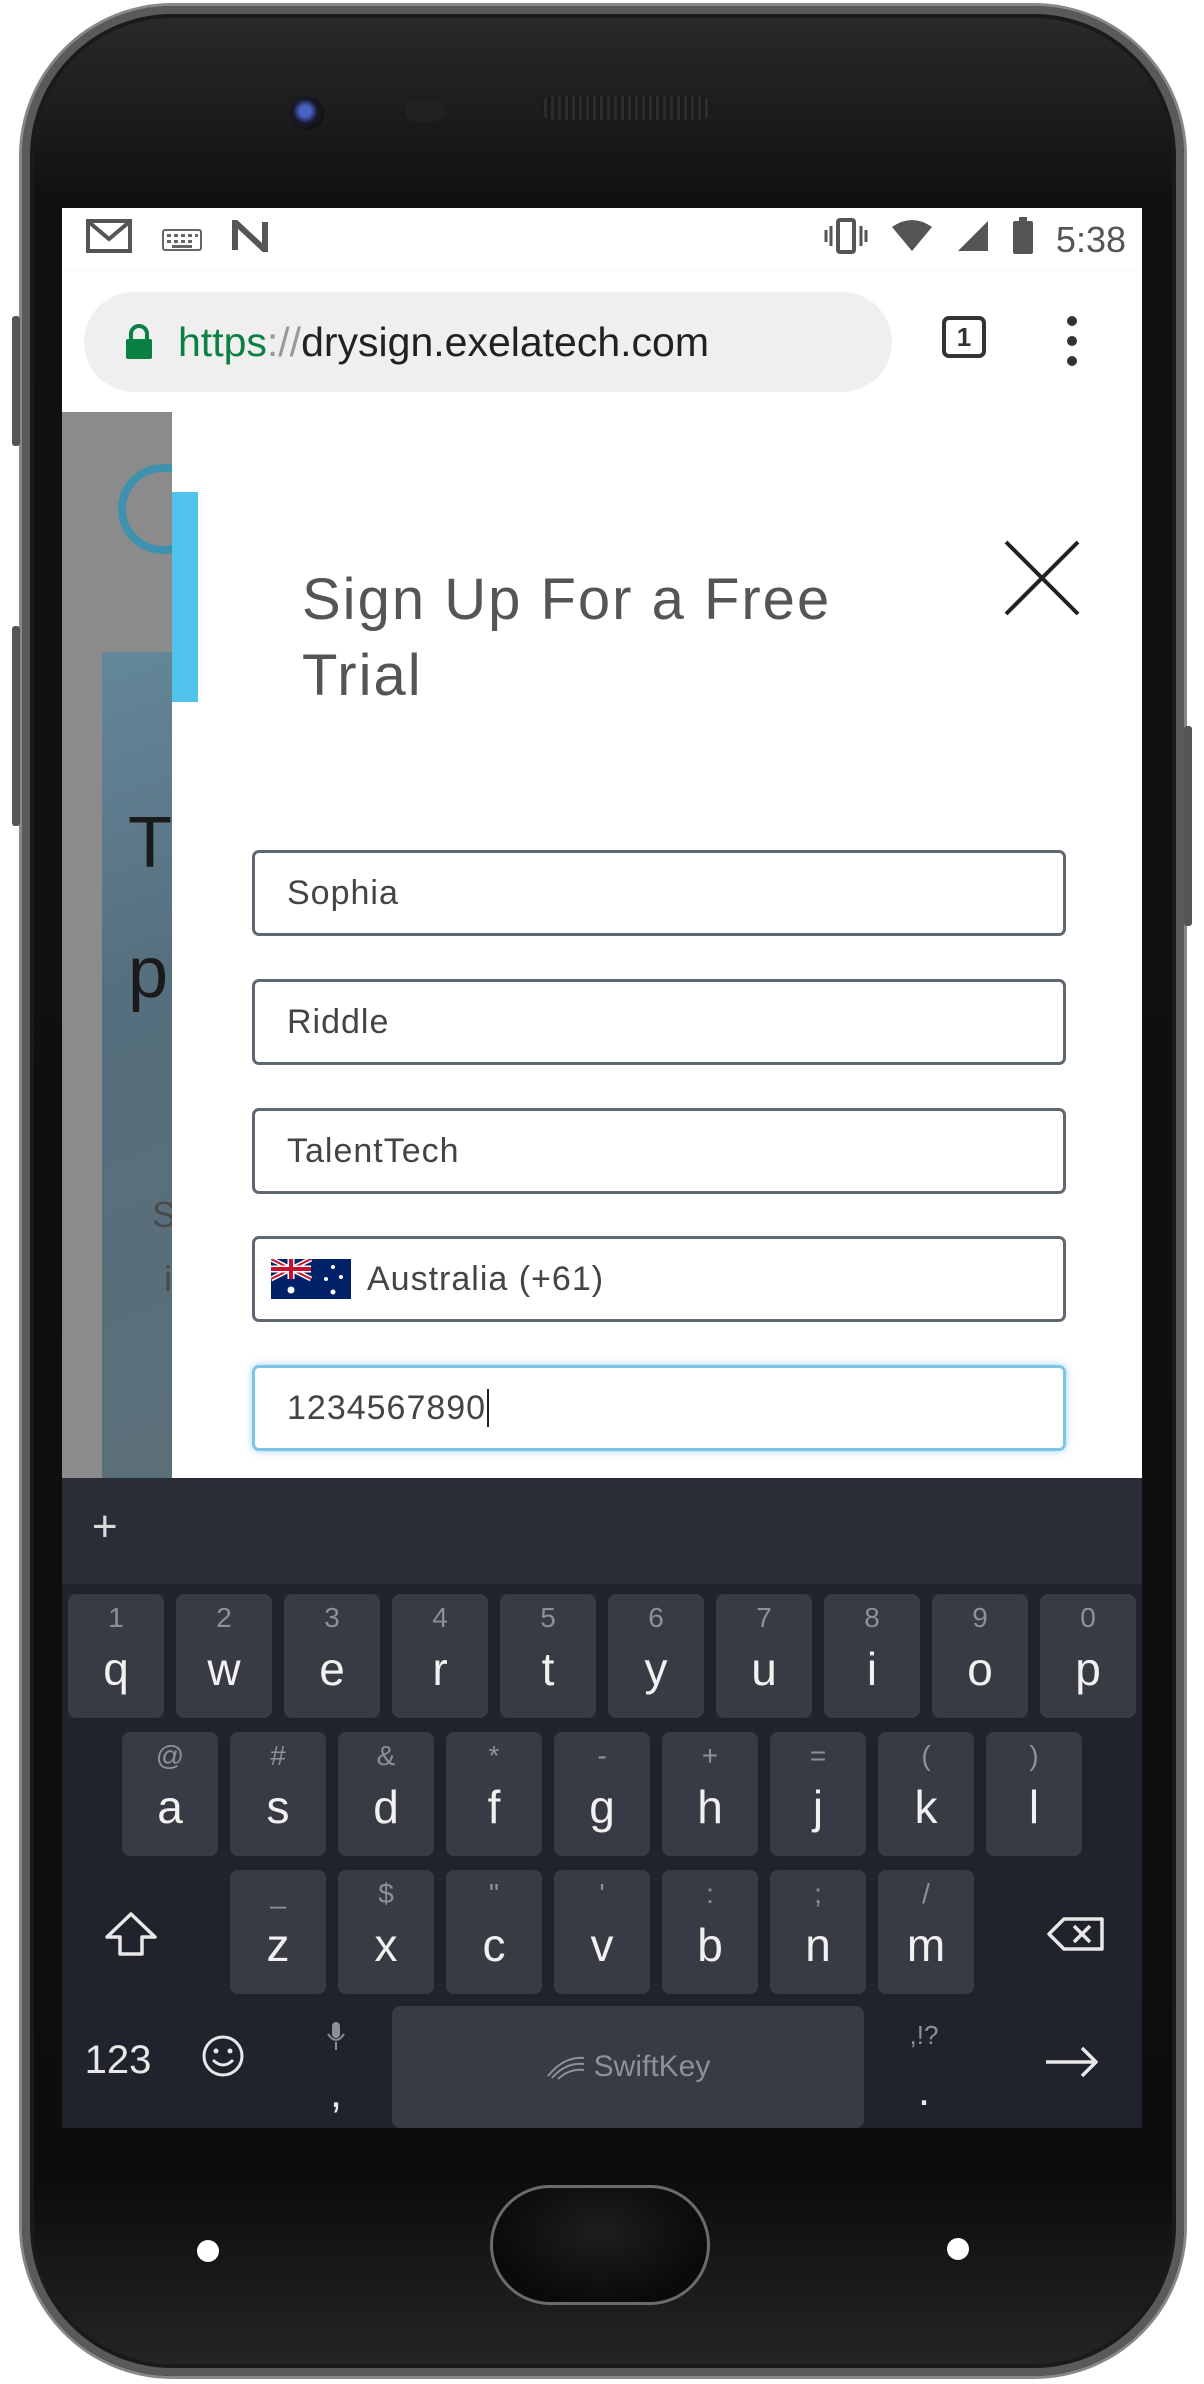 The image size is (1204, 2384). What do you see at coordinates (16, 726) in the screenshot?
I see `volume-button` at bounding box center [16, 726].